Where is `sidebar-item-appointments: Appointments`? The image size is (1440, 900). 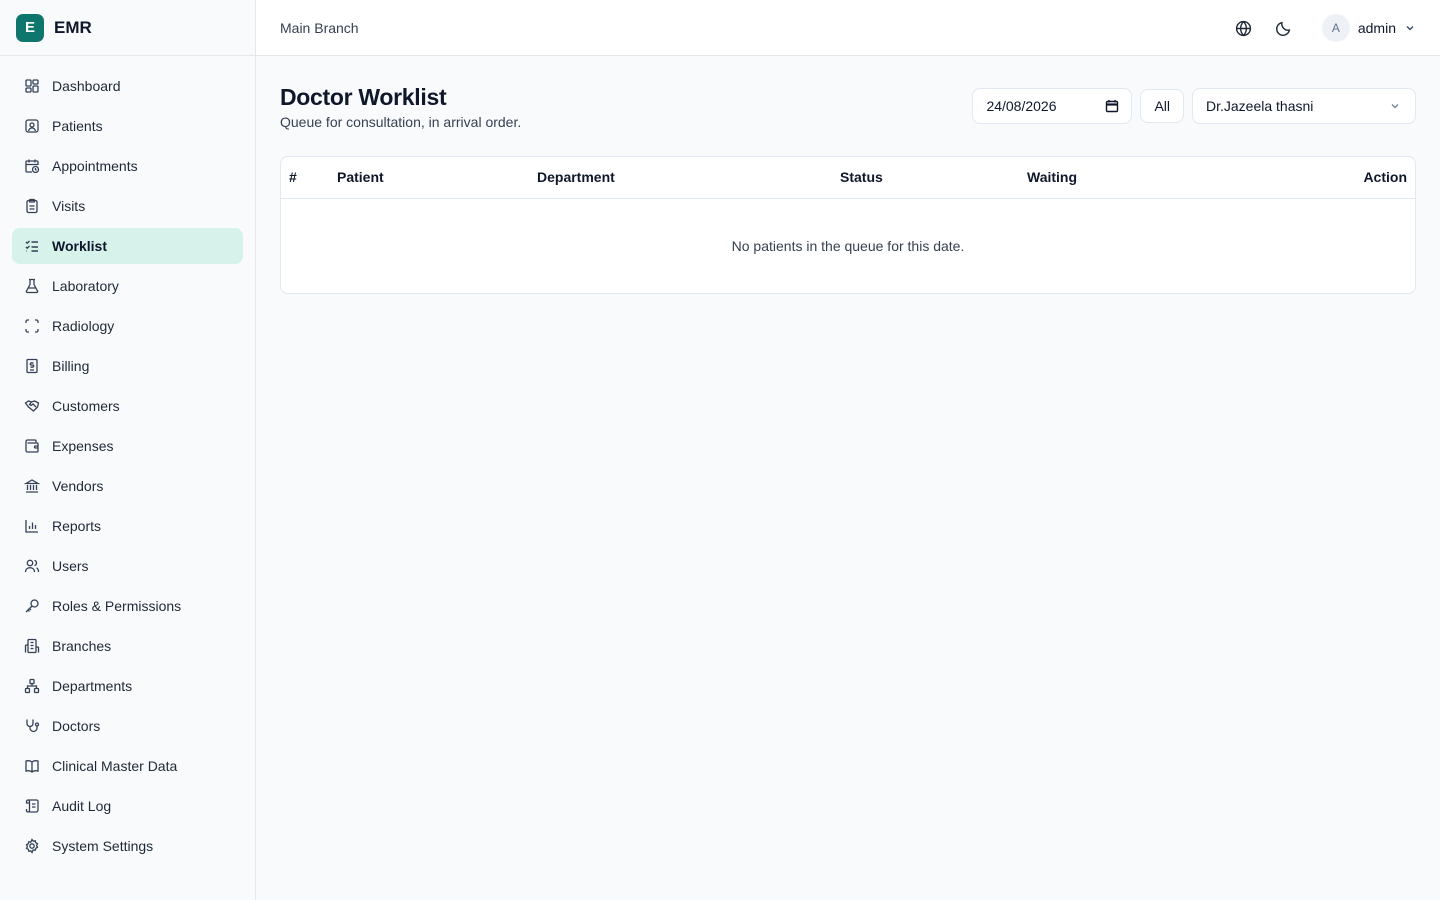
sidebar-item-appointments: Appointments is located at coordinates (127, 166).